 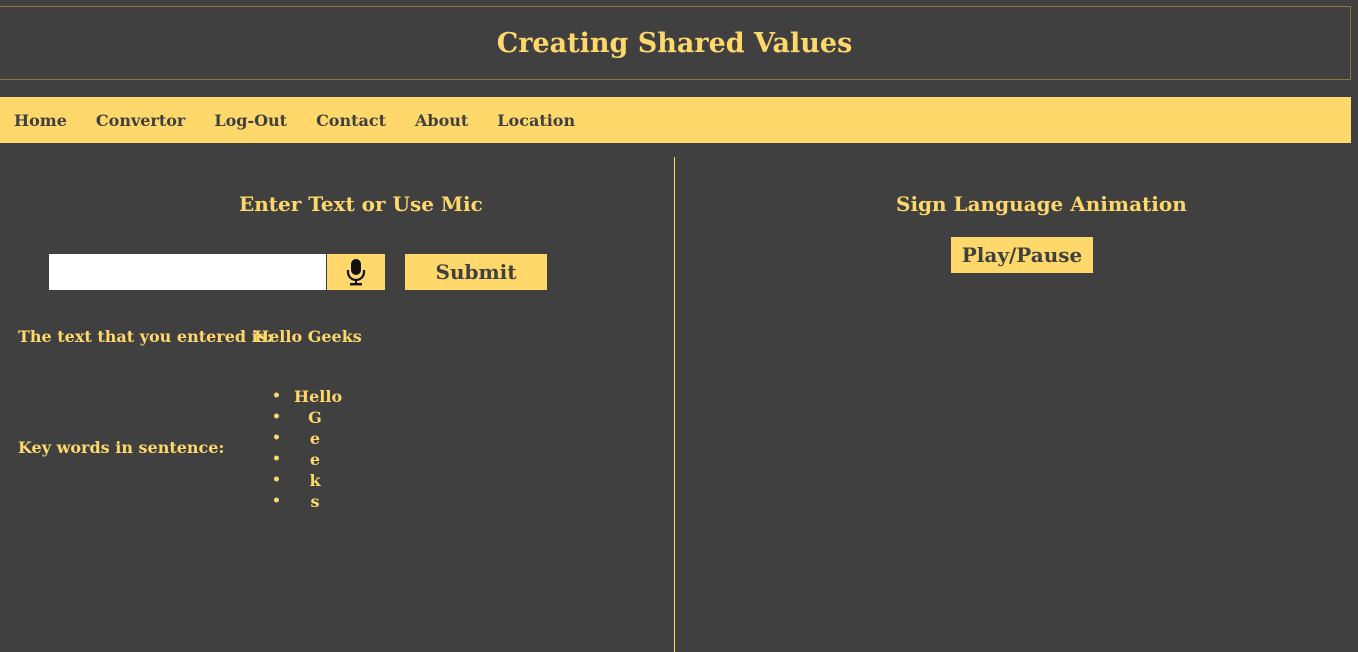 What do you see at coordinates (318, 396) in the screenshot?
I see `keyword: Hello` at bounding box center [318, 396].